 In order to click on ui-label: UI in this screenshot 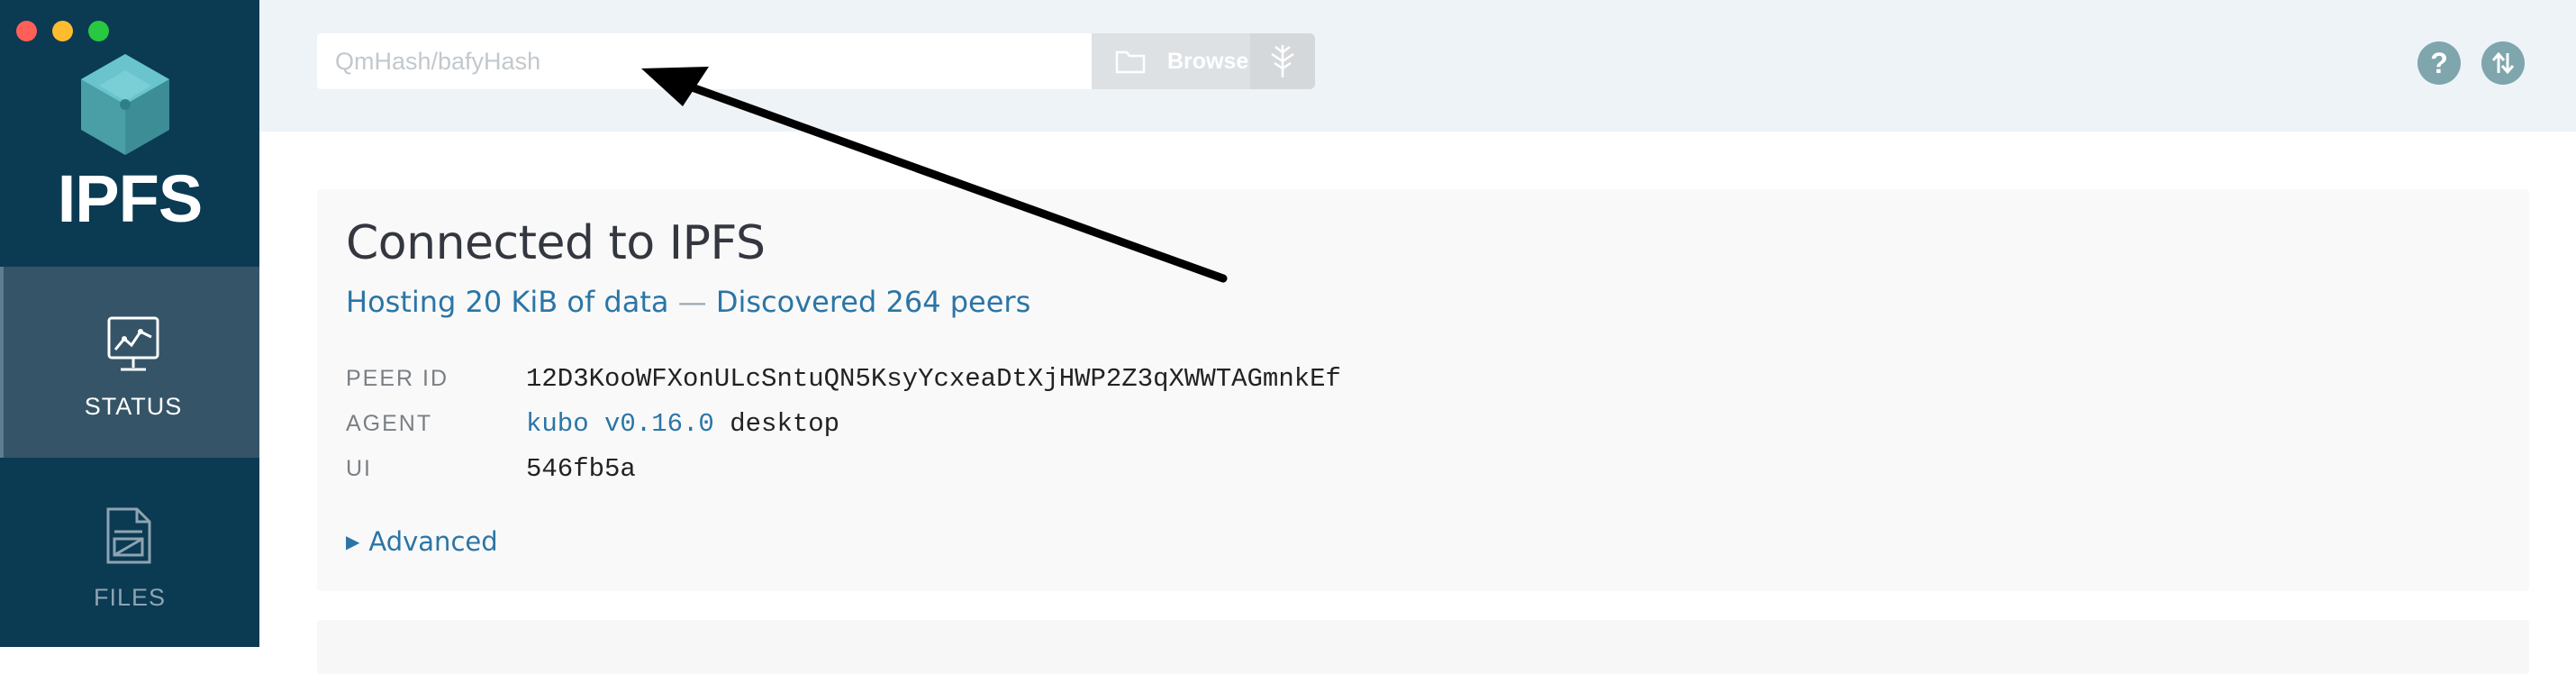, I will do `click(359, 468)`.